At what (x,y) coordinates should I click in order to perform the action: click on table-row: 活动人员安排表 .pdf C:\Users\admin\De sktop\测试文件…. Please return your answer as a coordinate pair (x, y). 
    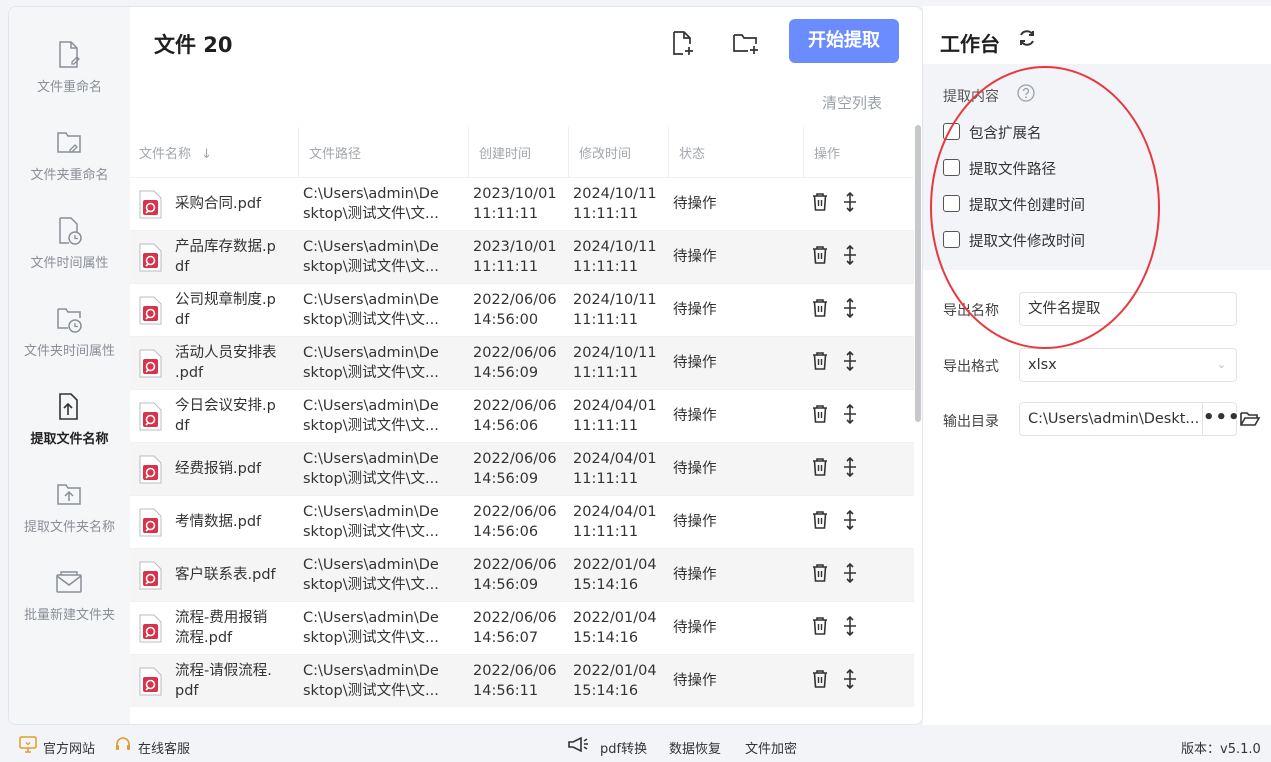
    Looking at the image, I should click on (522, 362).